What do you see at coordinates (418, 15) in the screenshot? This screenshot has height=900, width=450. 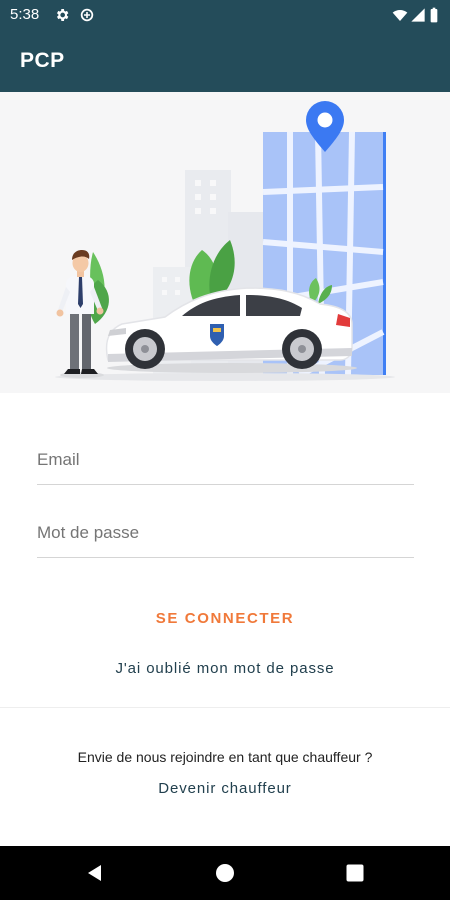 I see `signal-icon` at bounding box center [418, 15].